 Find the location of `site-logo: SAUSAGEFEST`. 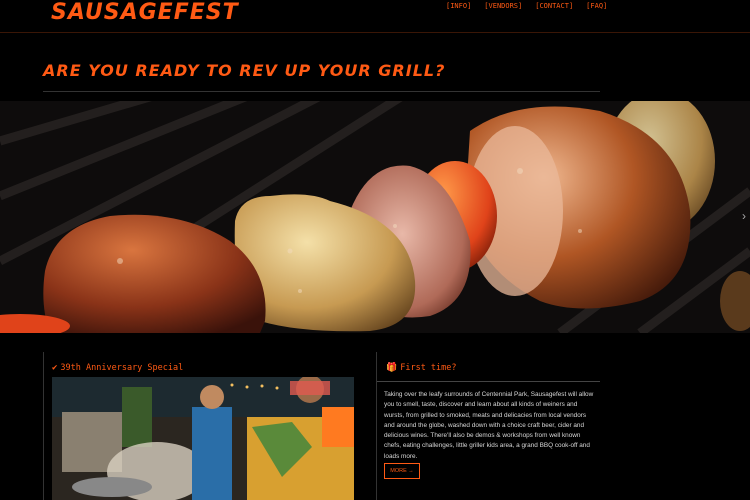

site-logo: SAUSAGEFEST is located at coordinates (145, 13).